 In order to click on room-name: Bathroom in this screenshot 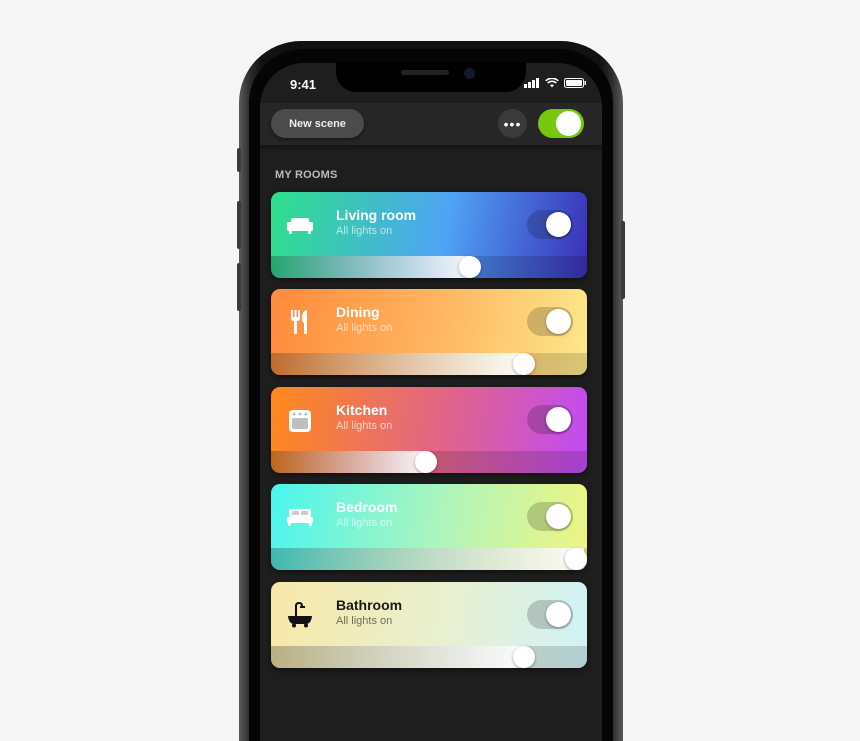, I will do `click(369, 605)`.